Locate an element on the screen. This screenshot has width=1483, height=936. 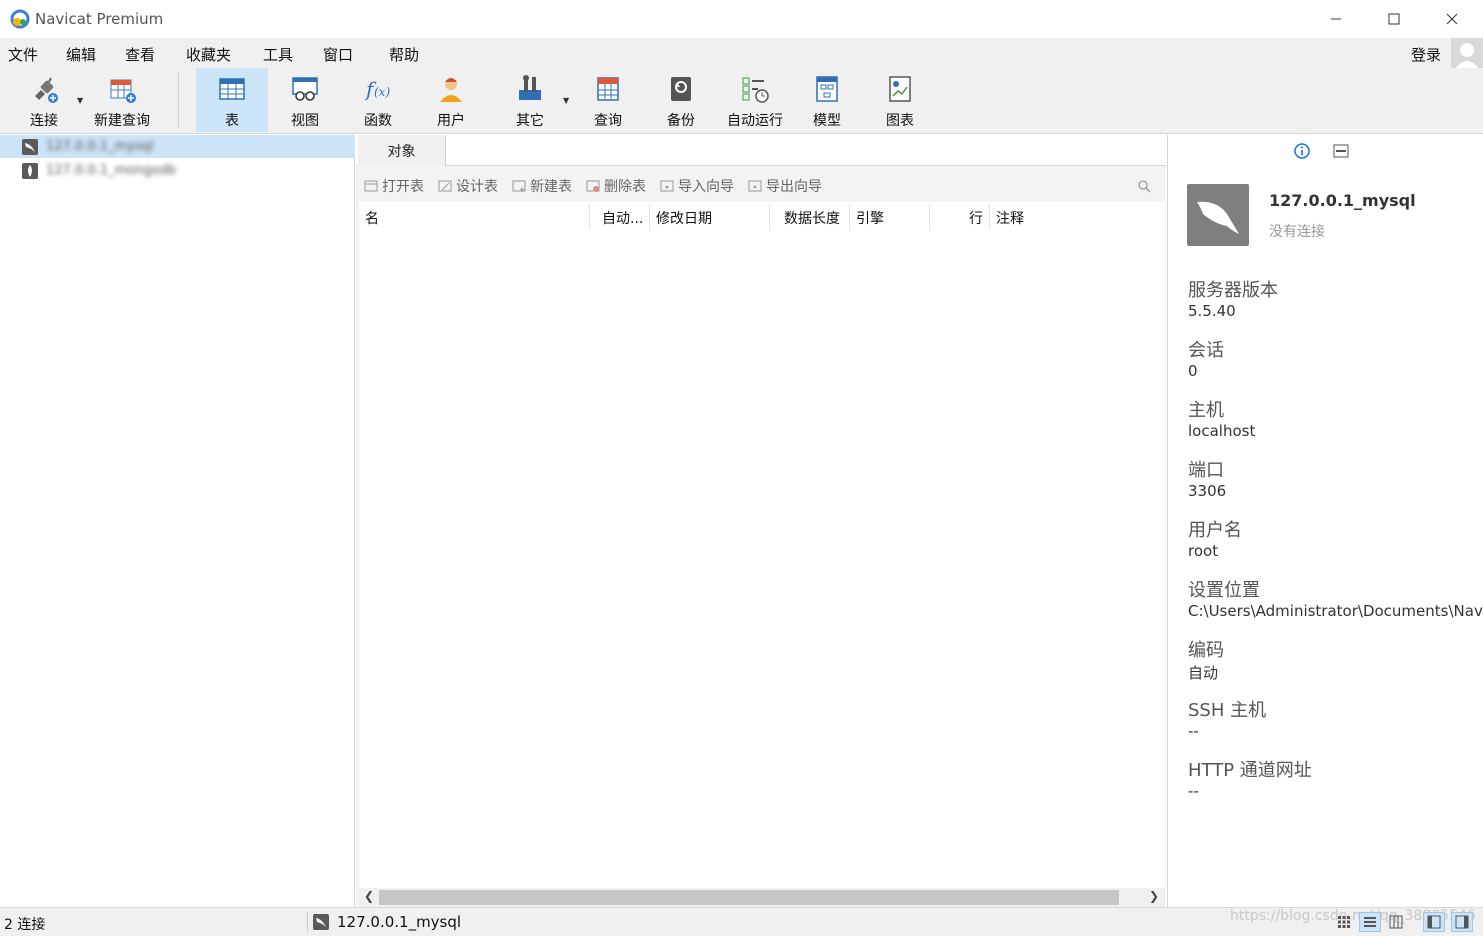
close-icon is located at coordinates (1452, 19).